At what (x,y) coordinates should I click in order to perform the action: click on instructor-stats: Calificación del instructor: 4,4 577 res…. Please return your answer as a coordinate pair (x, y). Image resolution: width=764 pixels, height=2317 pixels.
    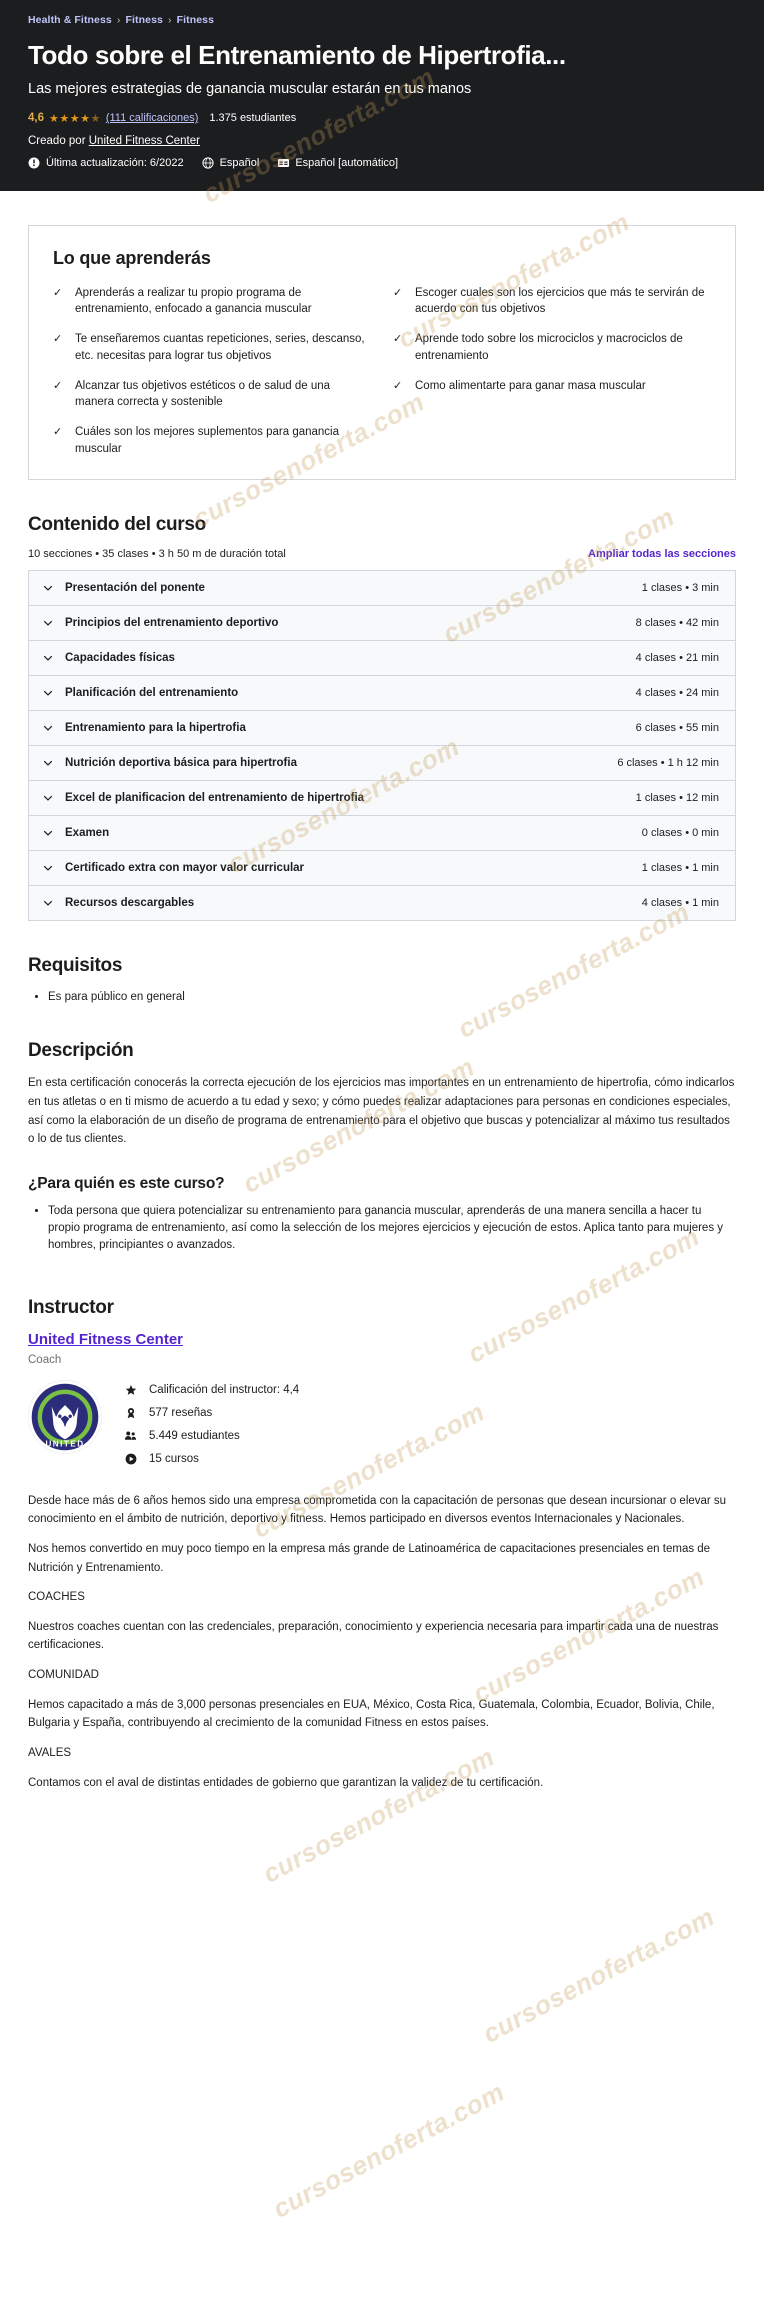
    Looking at the image, I should click on (211, 1428).